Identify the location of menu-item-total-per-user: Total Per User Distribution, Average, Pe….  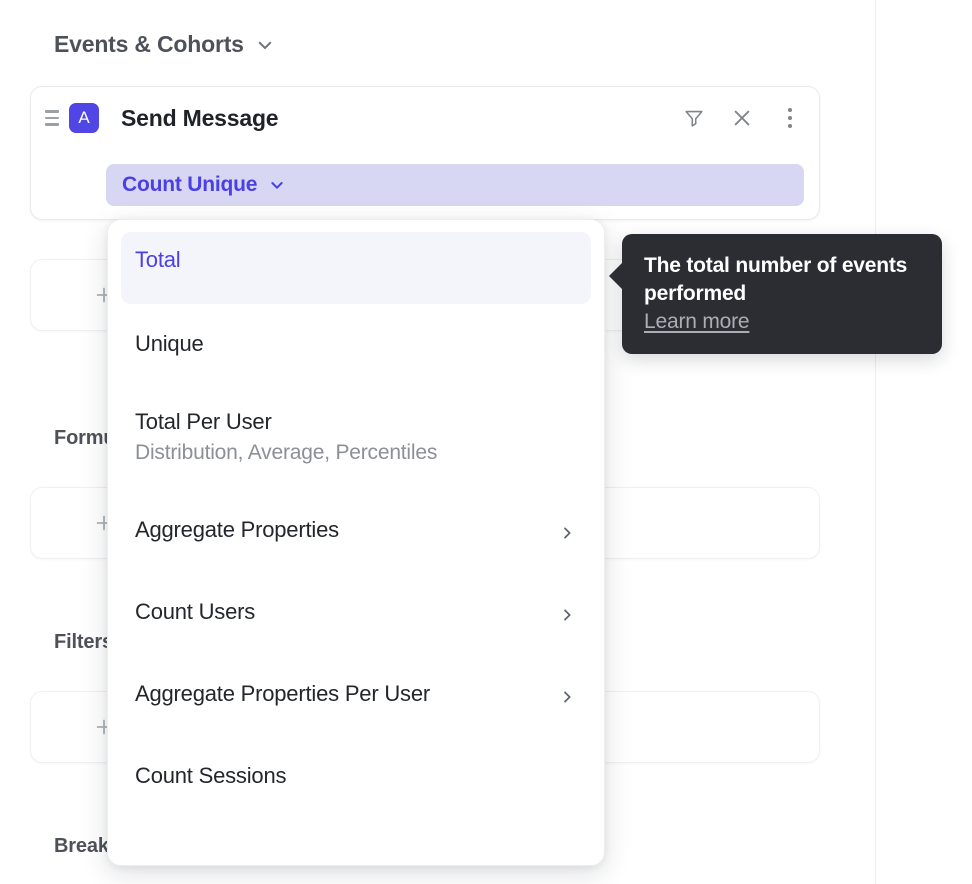
(356, 442).